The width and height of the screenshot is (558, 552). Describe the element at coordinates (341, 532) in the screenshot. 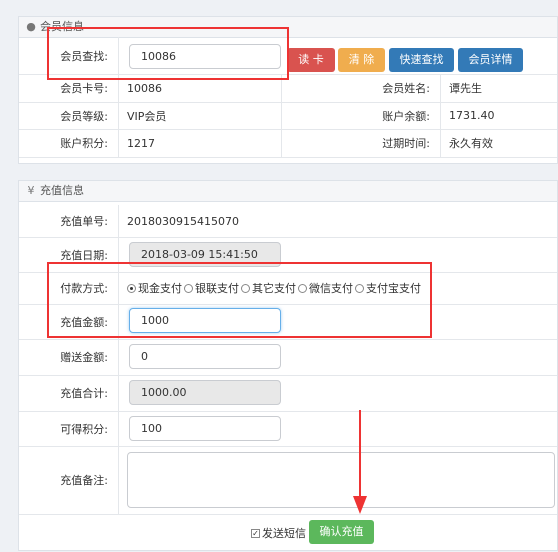

I see `confirm-recharge-button: 确认充值` at that location.